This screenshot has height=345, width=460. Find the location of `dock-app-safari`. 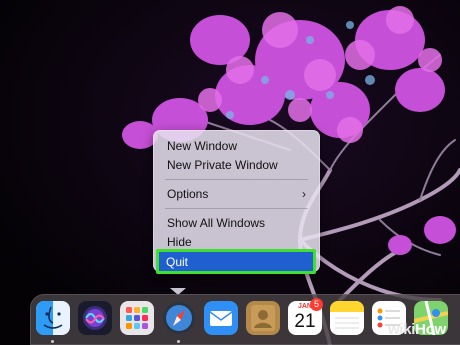

dock-app-safari is located at coordinates (179, 318).